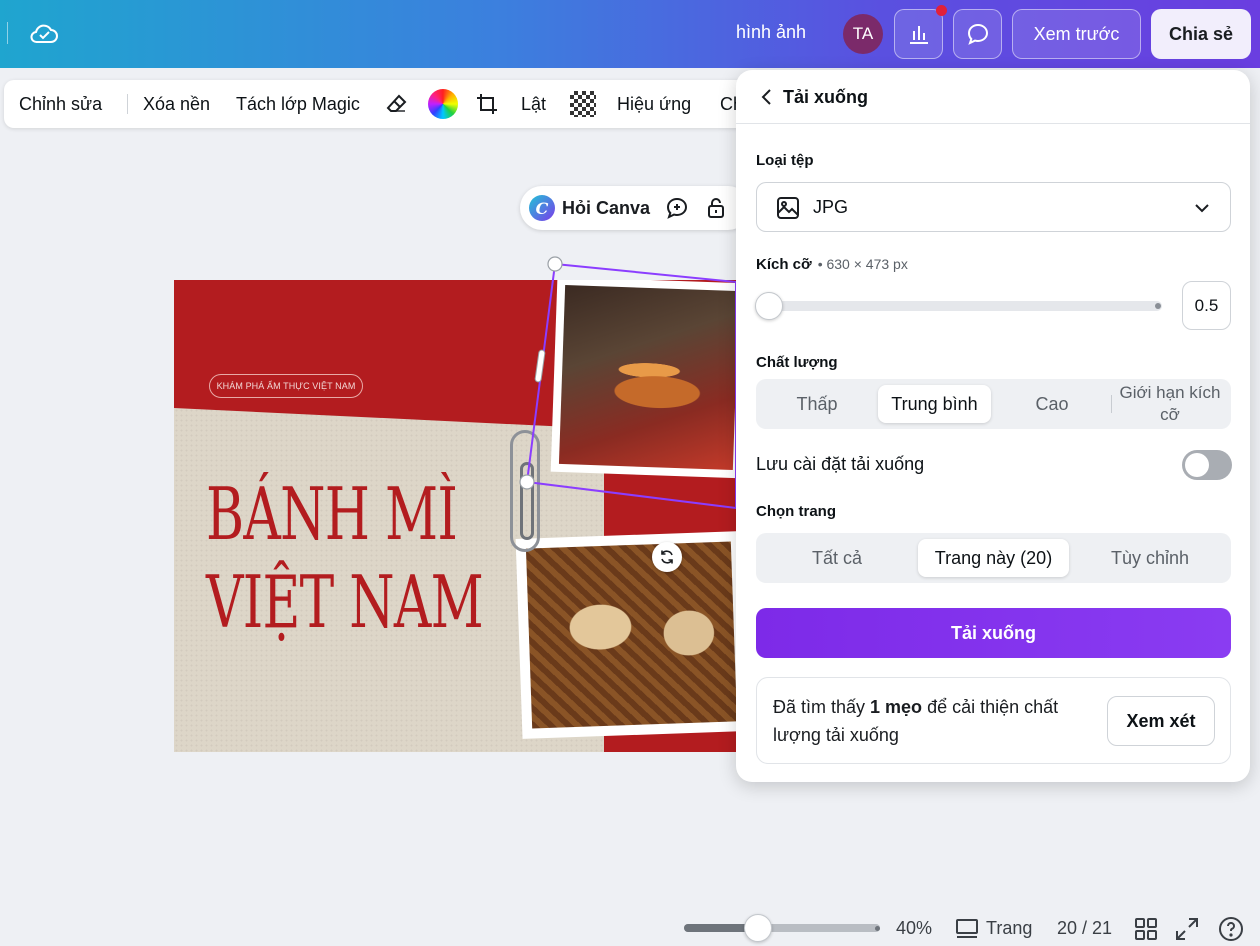 The image size is (1260, 946). I want to click on resize-handle-top-left, so click(555, 264).